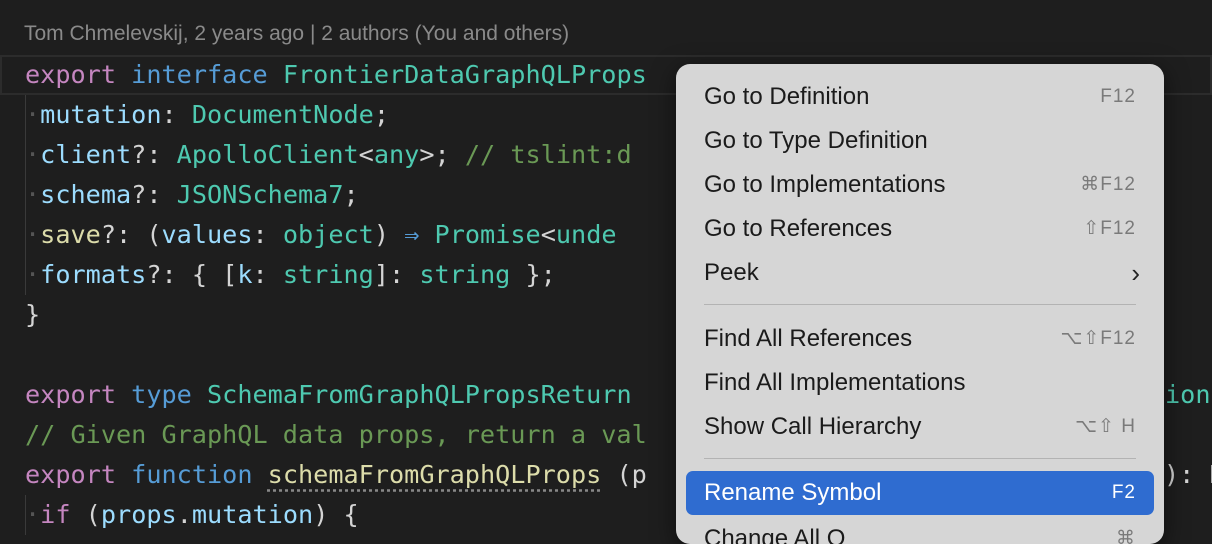 Image resolution: width=1212 pixels, height=544 pixels. What do you see at coordinates (816, 140) in the screenshot?
I see `menu-item-label: Go to Type Definition` at bounding box center [816, 140].